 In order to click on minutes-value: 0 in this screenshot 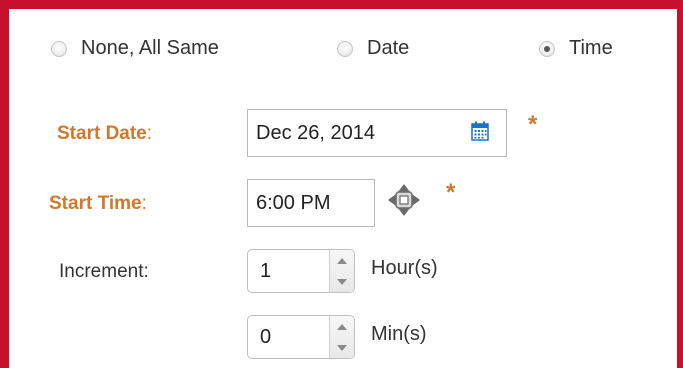, I will do `click(288, 337)`.